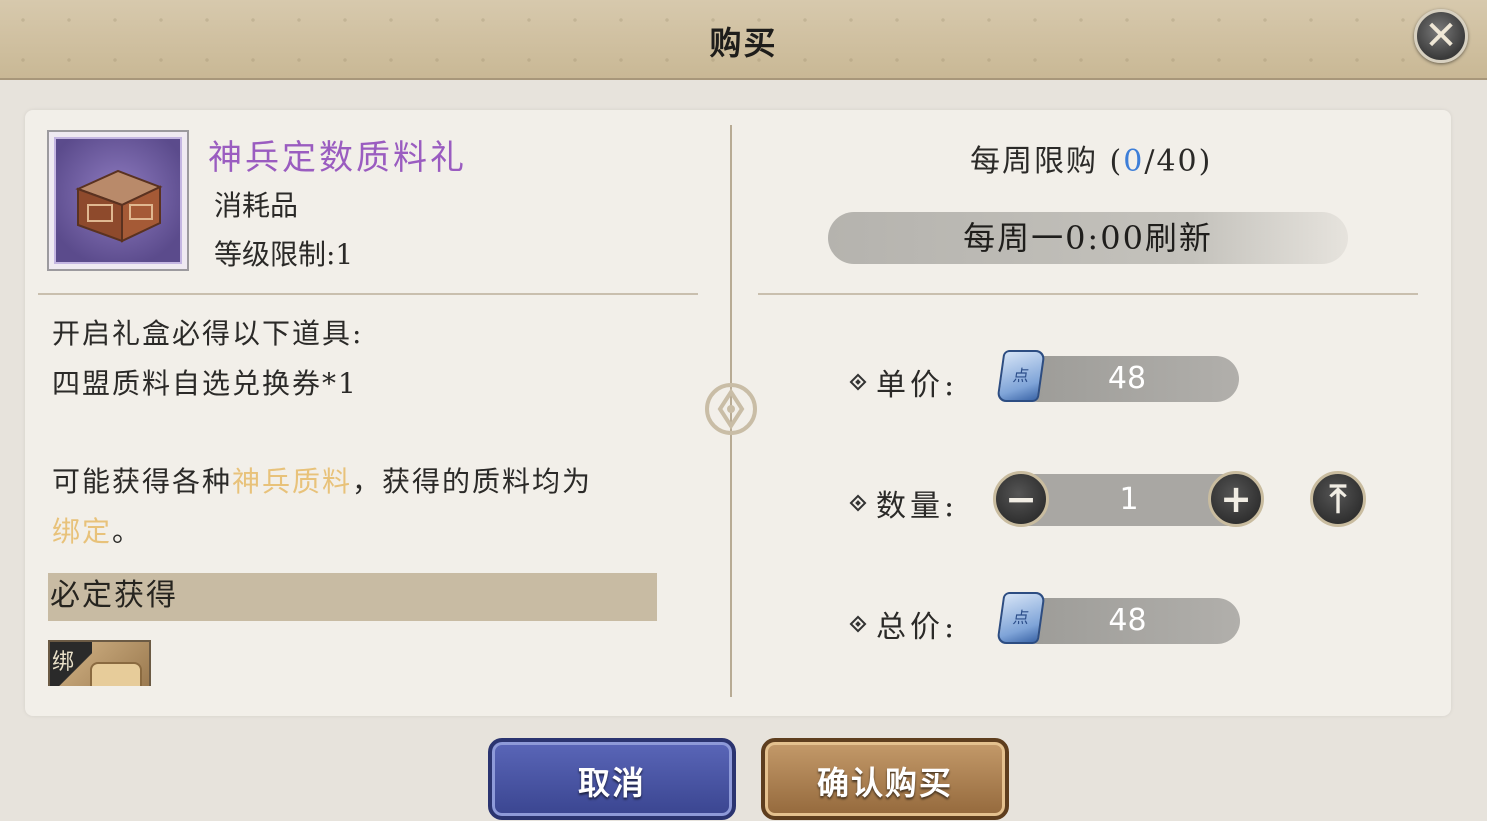 The image size is (1487, 821). Describe the element at coordinates (1338, 499) in the screenshot. I see `max-quantity-button: ⤒` at that location.